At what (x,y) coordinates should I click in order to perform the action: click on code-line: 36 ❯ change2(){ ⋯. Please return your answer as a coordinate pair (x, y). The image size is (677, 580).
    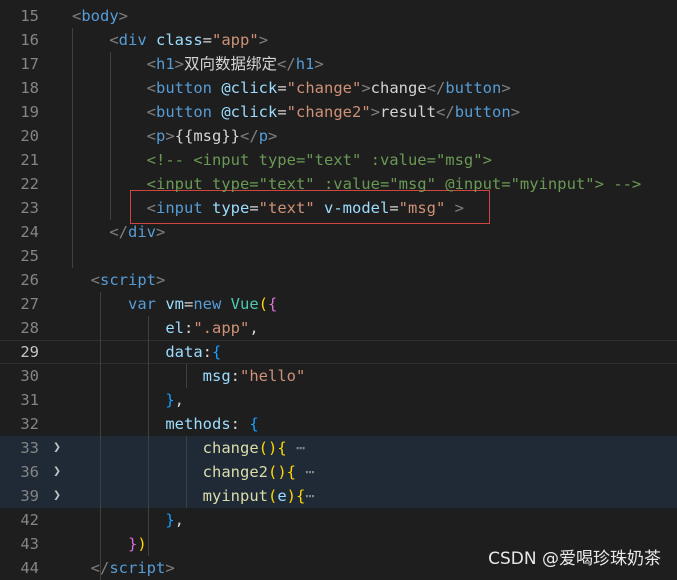
    Looking at the image, I should click on (338, 472).